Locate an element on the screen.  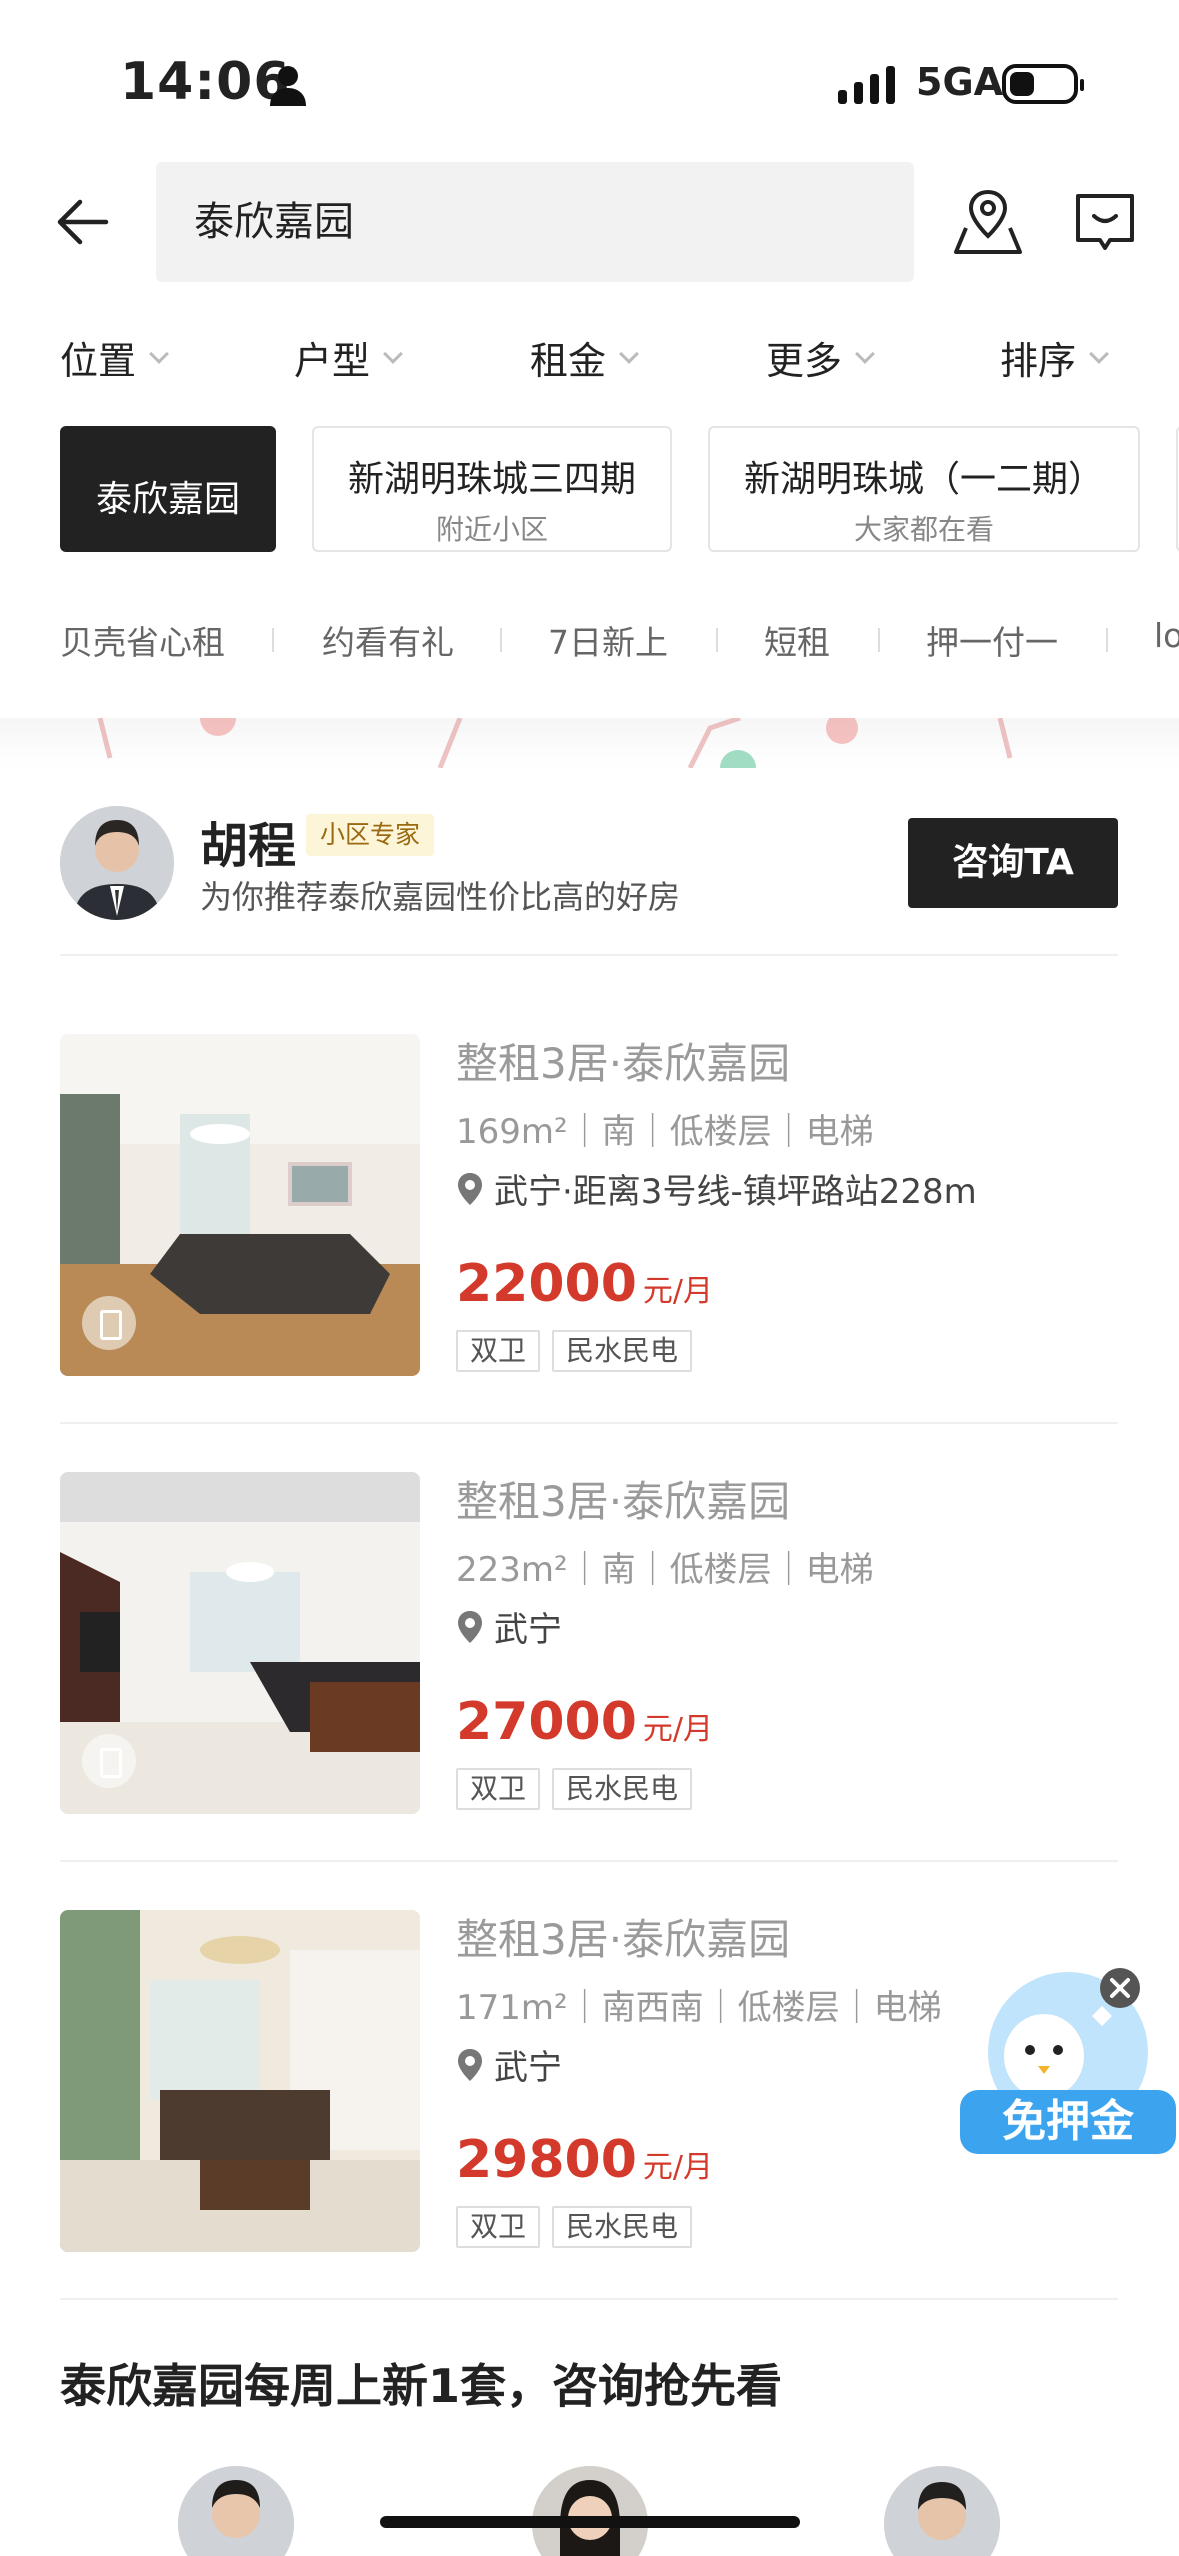
listing-price: 27000 元/月 is located at coordinates (584, 1722).